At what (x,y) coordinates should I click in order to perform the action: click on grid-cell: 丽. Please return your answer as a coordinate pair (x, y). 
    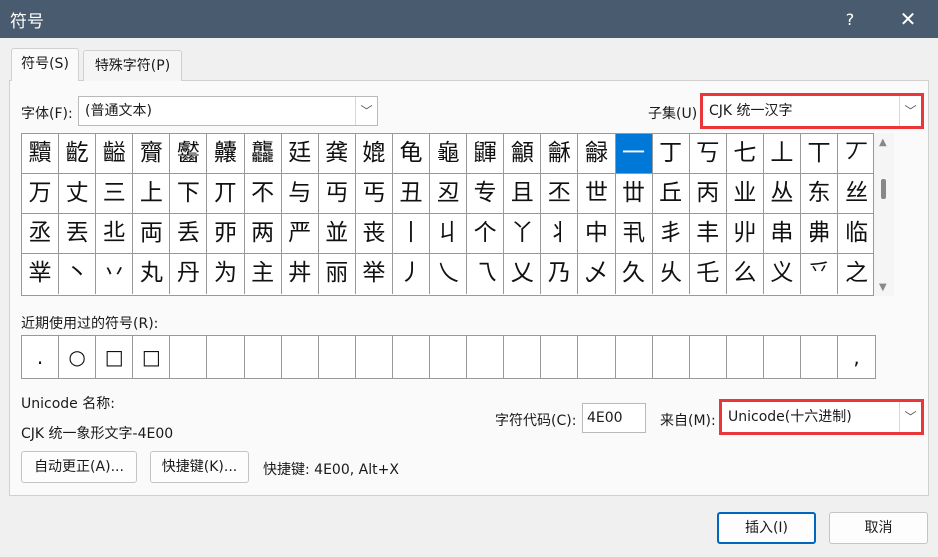
    Looking at the image, I should click on (337, 274).